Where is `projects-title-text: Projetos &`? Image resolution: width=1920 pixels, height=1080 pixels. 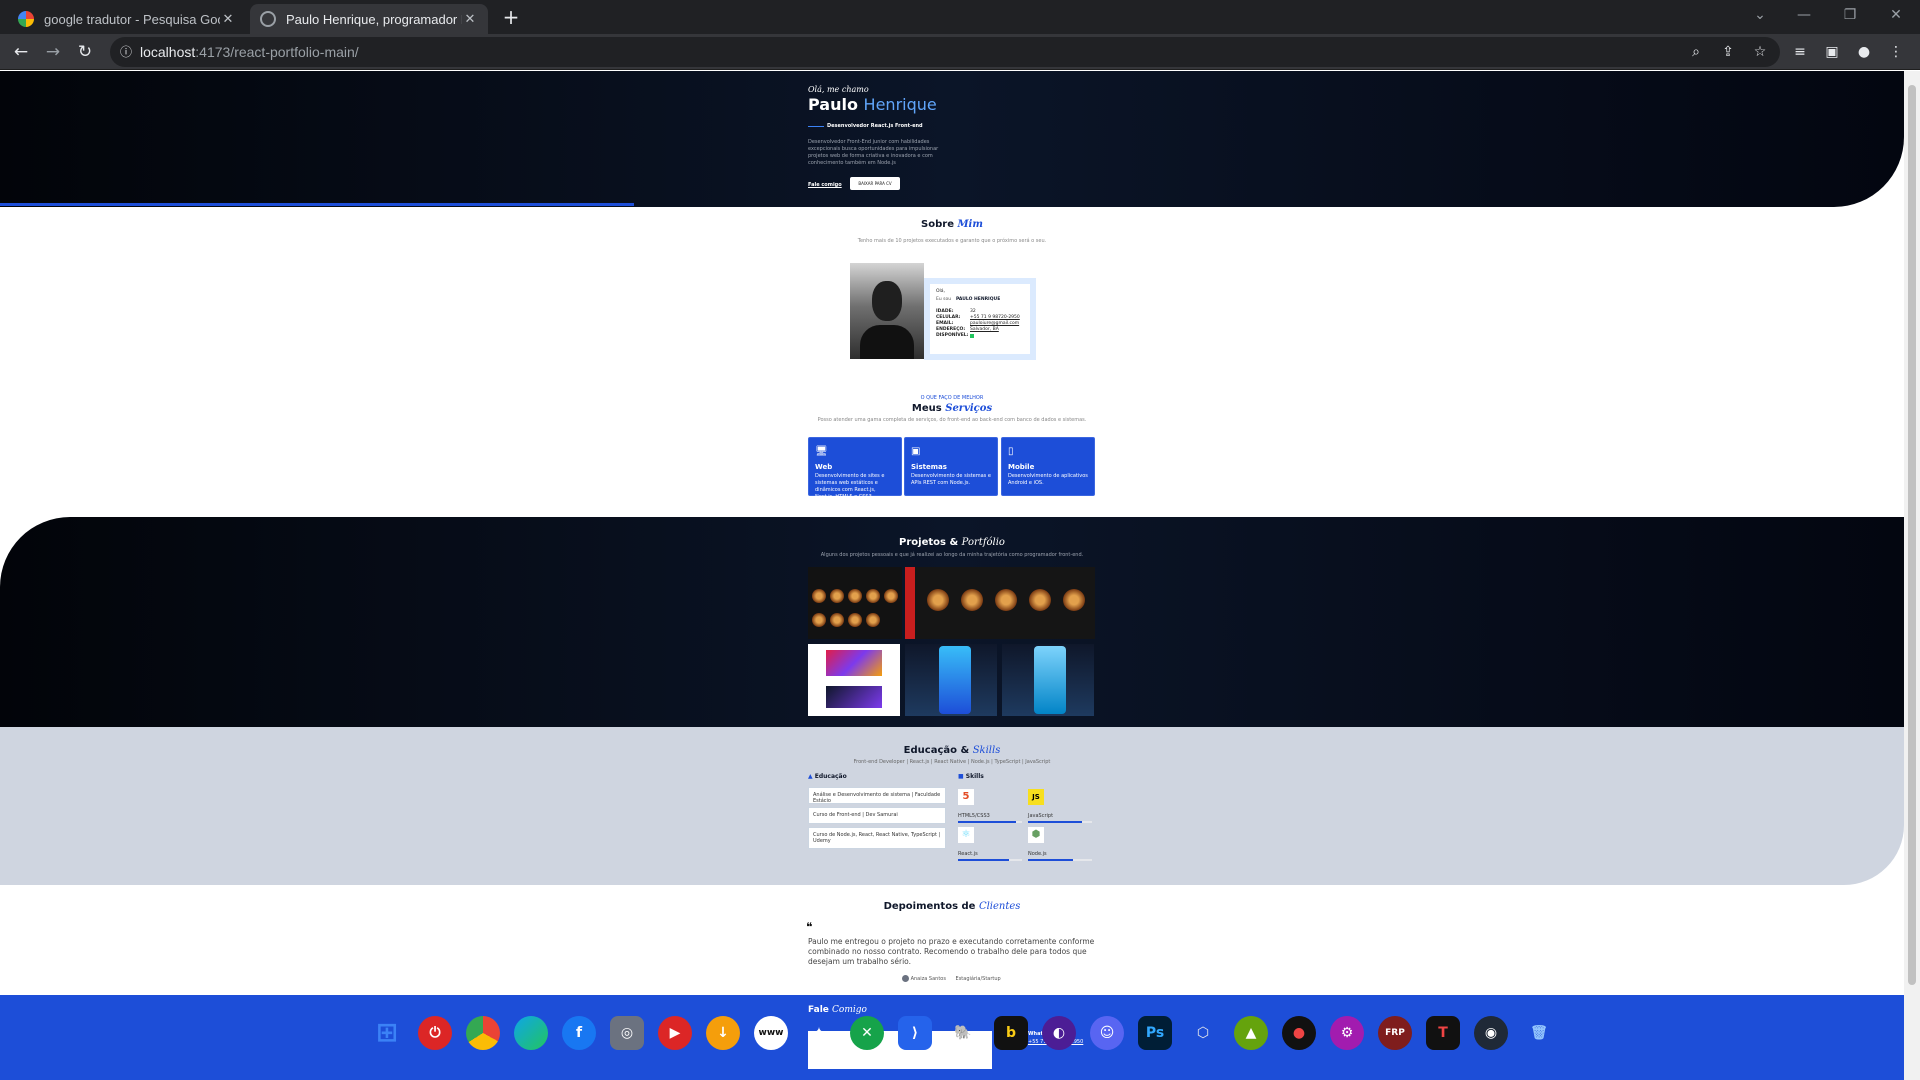
projects-title-text: Projetos & is located at coordinates (929, 542).